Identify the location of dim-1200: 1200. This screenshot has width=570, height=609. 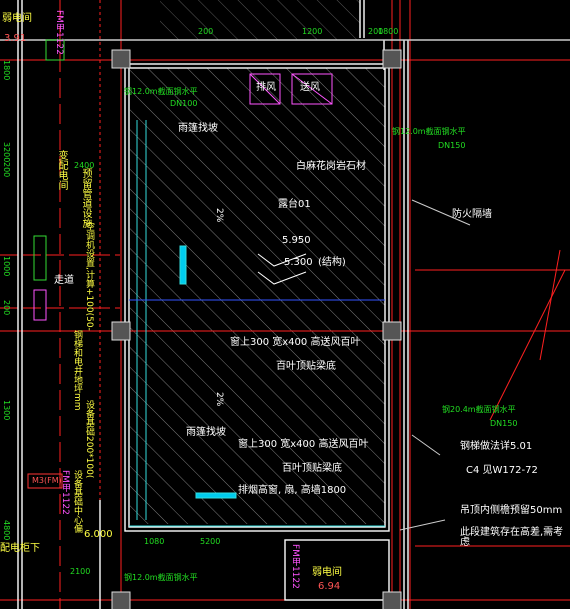
(312, 31).